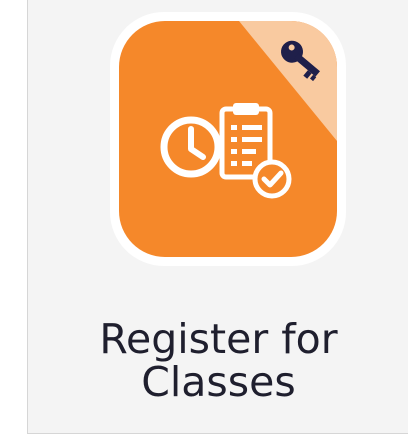 The height and width of the screenshot is (437, 408). What do you see at coordinates (288, 81) in the screenshot?
I see `restricted-corner` at bounding box center [288, 81].